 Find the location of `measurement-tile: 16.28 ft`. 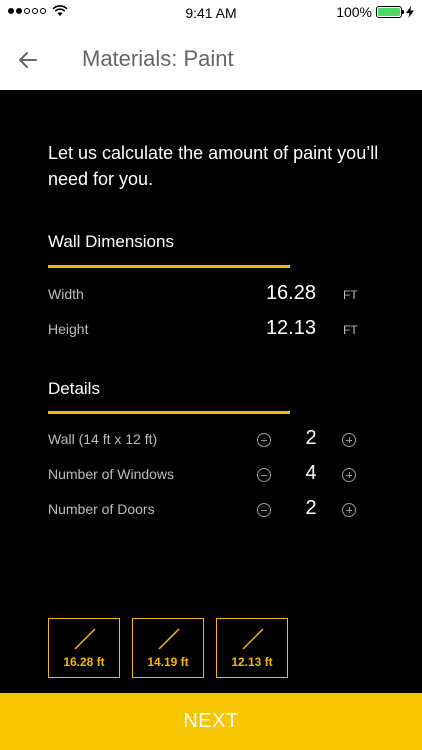

measurement-tile: 16.28 ft is located at coordinates (84, 648).